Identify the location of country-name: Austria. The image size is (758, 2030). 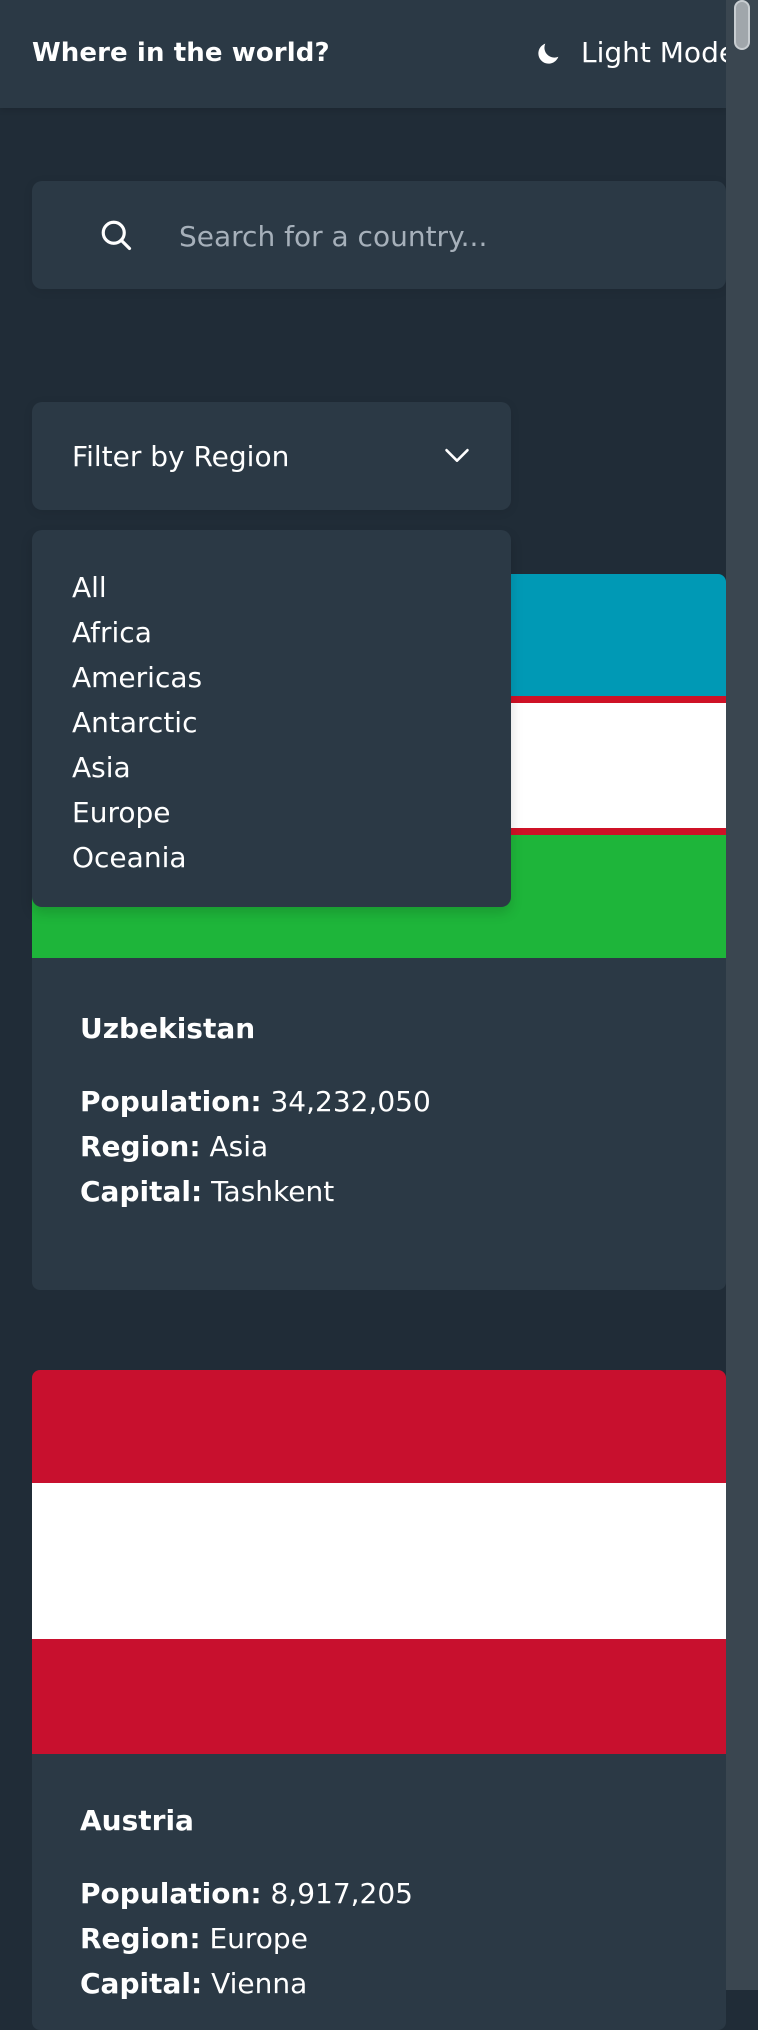
(137, 1820).